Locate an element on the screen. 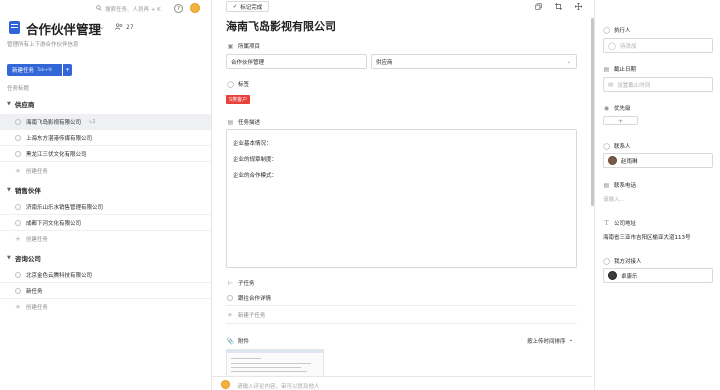 This screenshot has width=720, height=390. mark-done-label: 标记完成 is located at coordinates (251, 7).